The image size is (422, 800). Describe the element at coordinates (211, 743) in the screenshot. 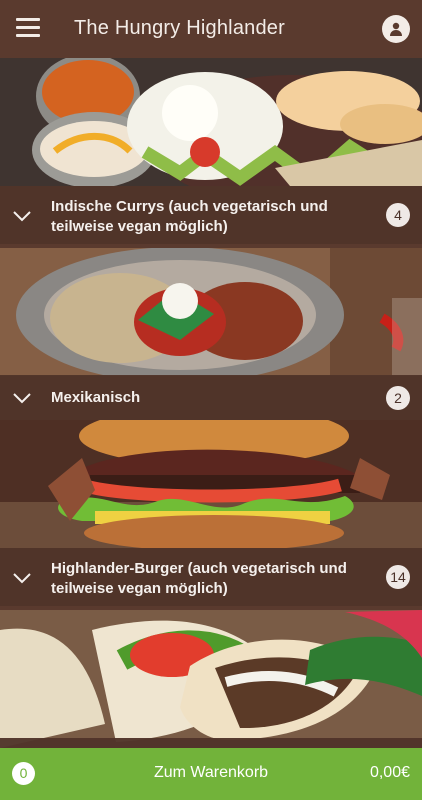

I see `category-bar` at that location.